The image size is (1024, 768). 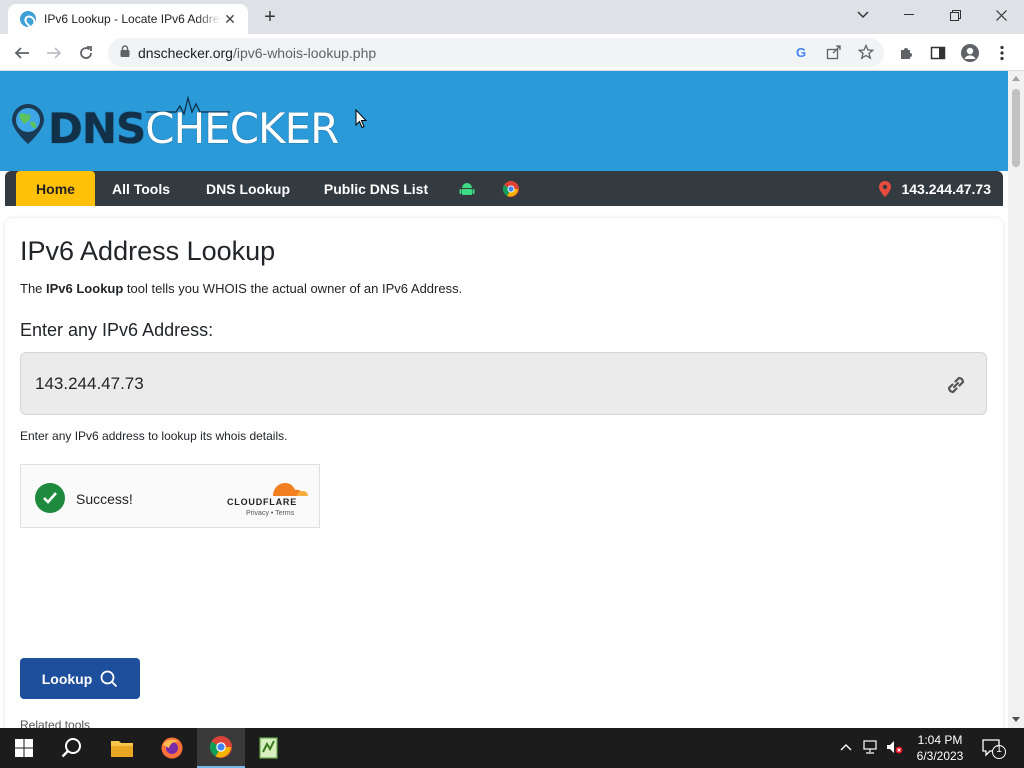 What do you see at coordinates (512, 748) in the screenshot?
I see `windows-taskbar: 1:04 PM 6/3/2023 1` at bounding box center [512, 748].